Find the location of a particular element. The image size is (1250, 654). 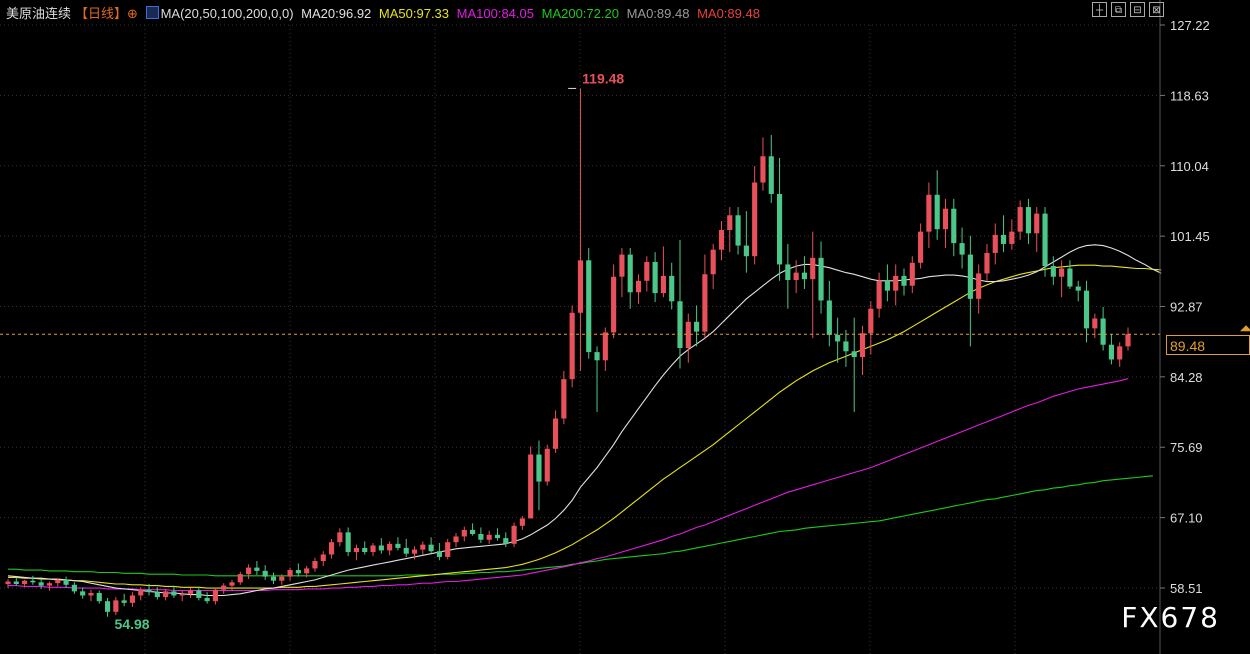

period-label: 【日线】 is located at coordinates (101, 13).